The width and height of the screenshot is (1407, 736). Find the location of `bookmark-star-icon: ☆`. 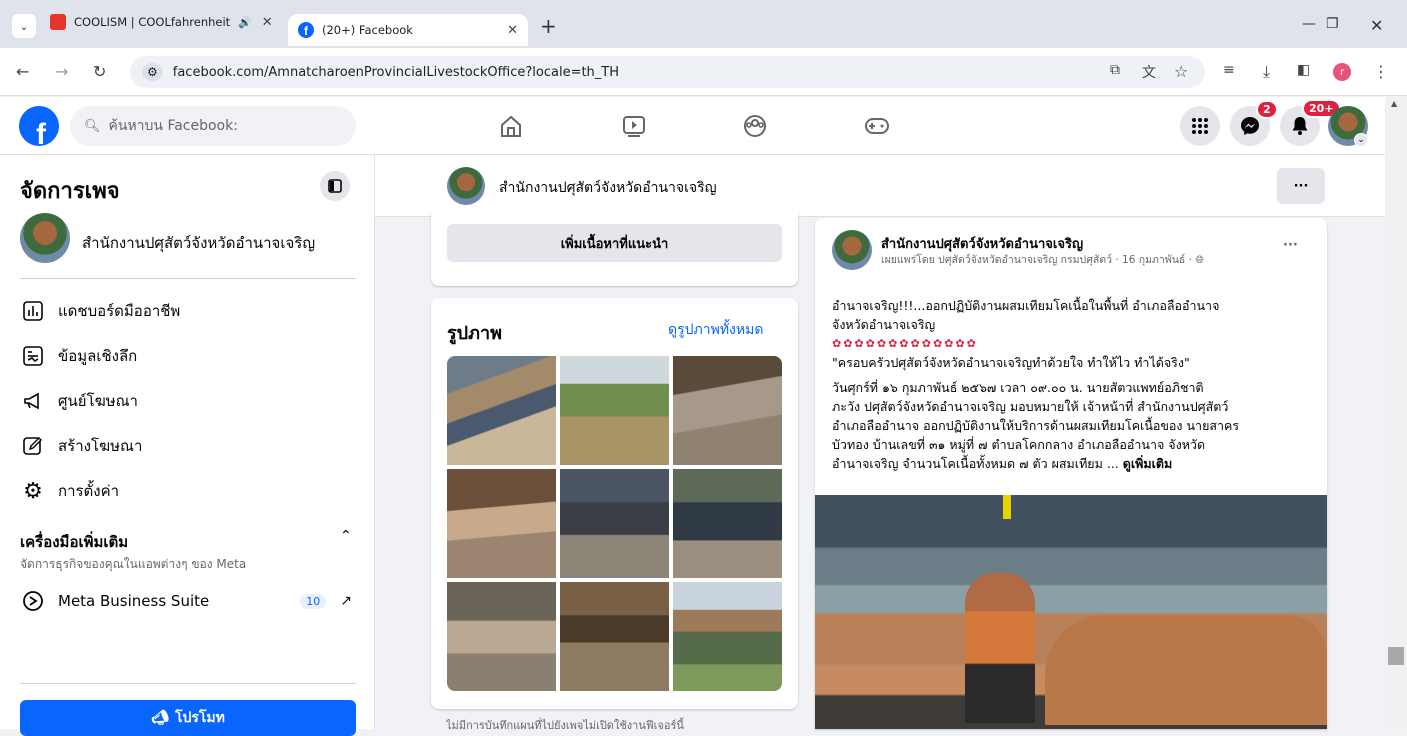

bookmark-star-icon: ☆ is located at coordinates (1181, 71).